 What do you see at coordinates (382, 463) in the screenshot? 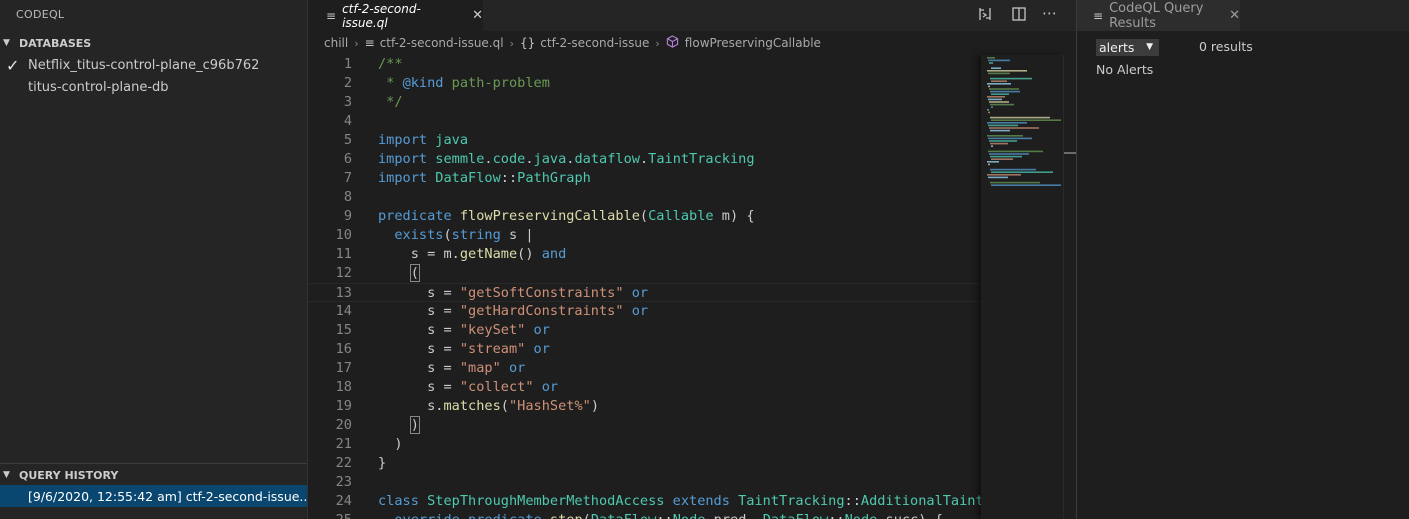
I see `code-text: }` at bounding box center [382, 463].